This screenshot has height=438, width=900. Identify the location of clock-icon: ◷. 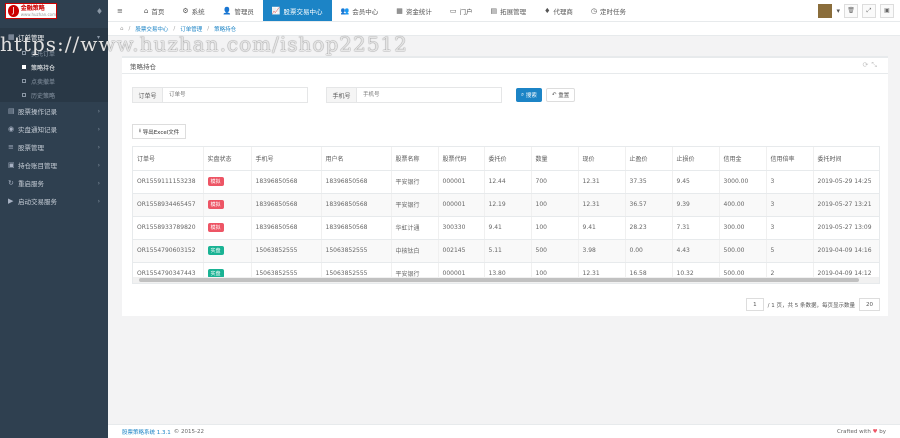
(594, 10).